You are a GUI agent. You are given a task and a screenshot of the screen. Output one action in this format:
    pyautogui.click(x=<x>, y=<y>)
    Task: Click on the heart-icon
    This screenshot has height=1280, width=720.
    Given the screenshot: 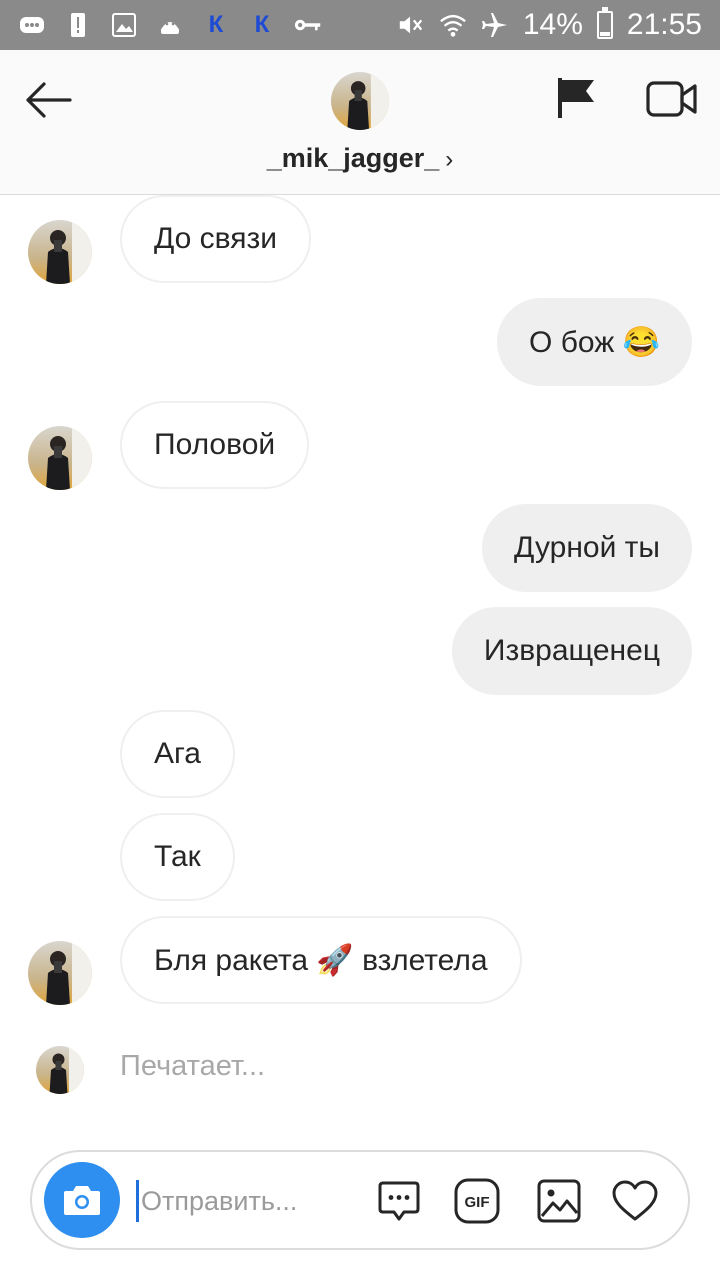 What is the action you would take?
    pyautogui.click(x=635, y=1200)
    